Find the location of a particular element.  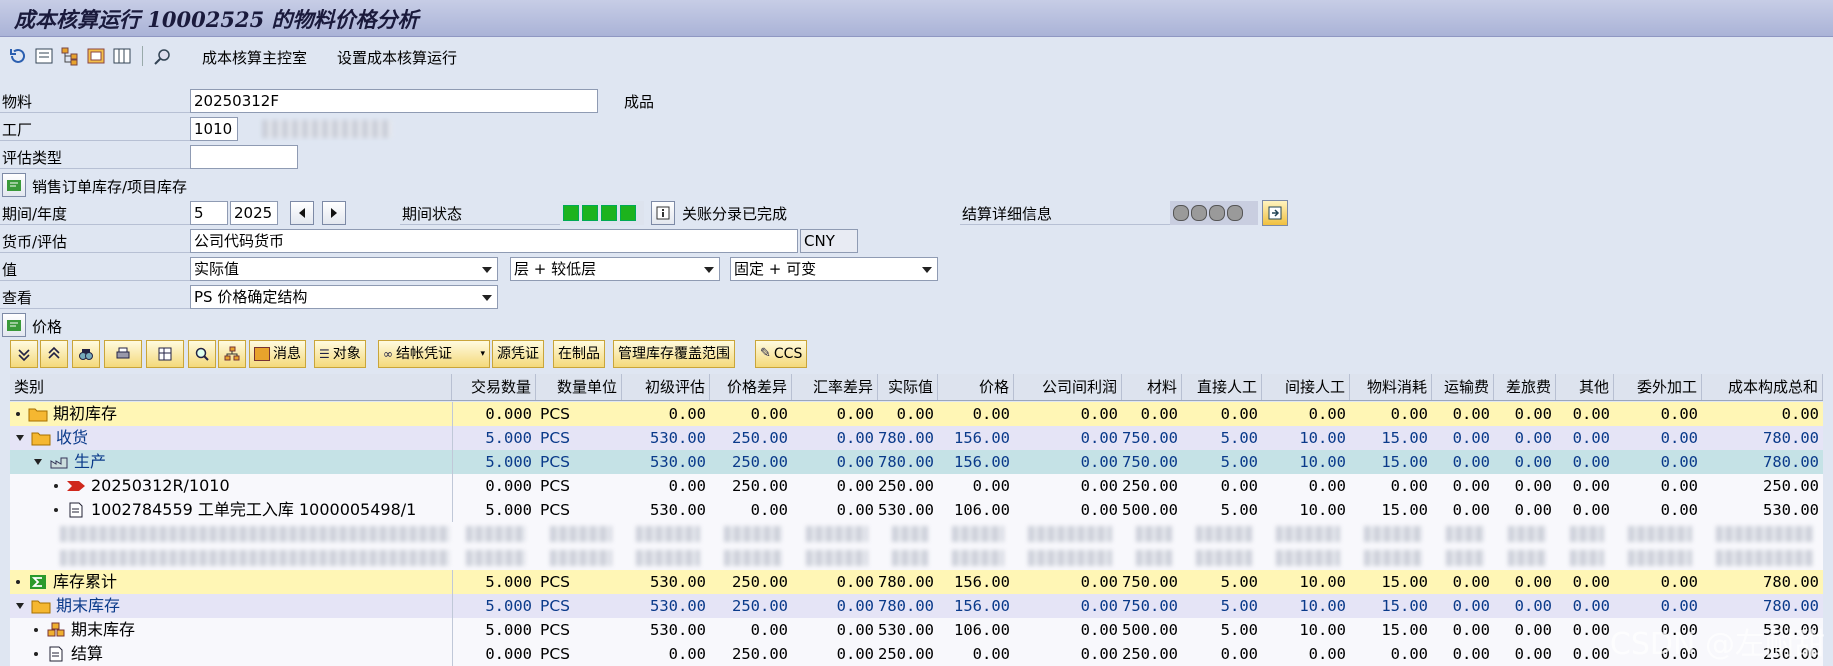

column-header: 间接人工 is located at coordinates (1306, 387).